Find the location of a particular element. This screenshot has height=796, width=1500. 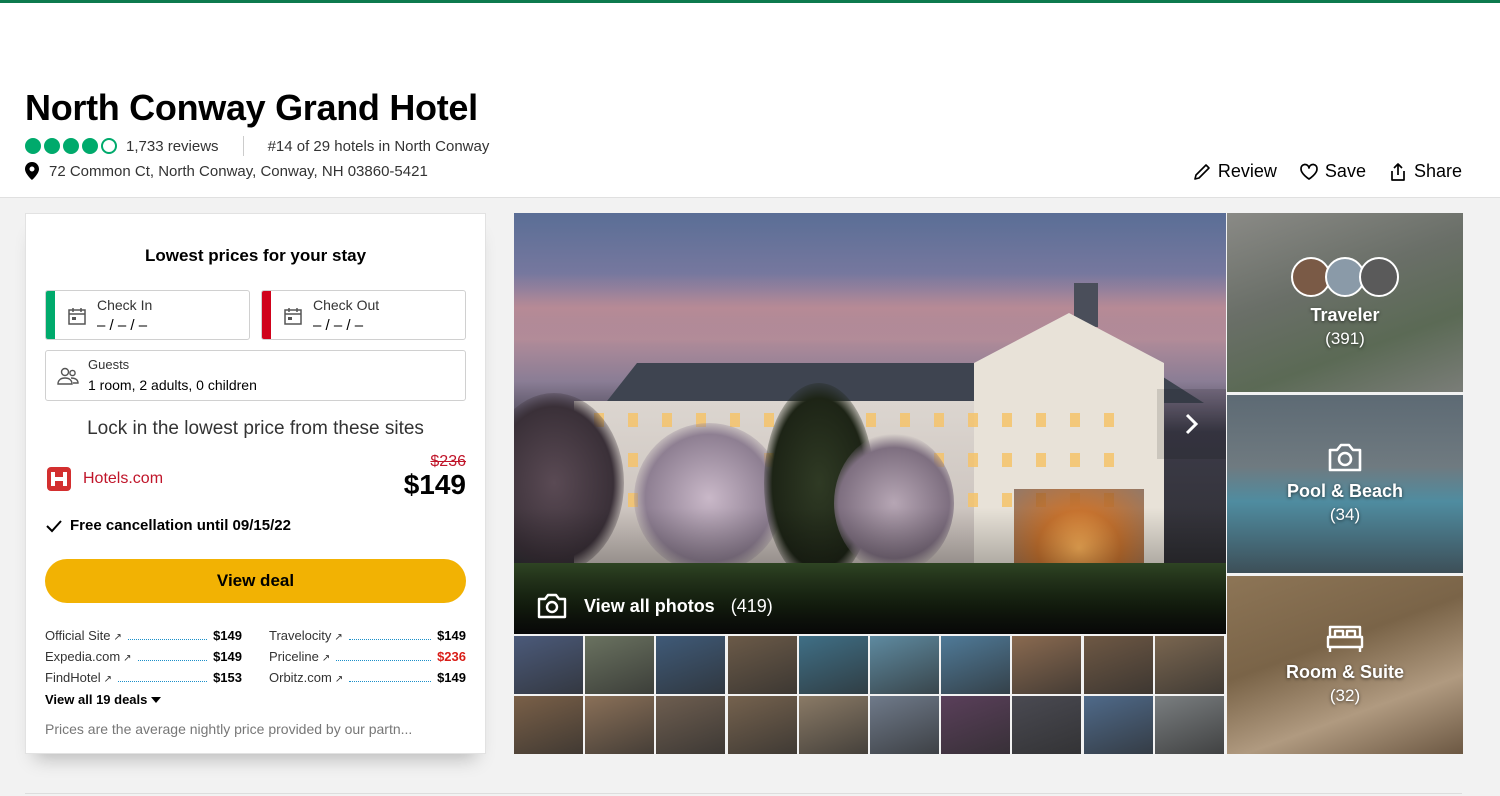

pool-tile-count: (34) is located at coordinates (1345, 514).